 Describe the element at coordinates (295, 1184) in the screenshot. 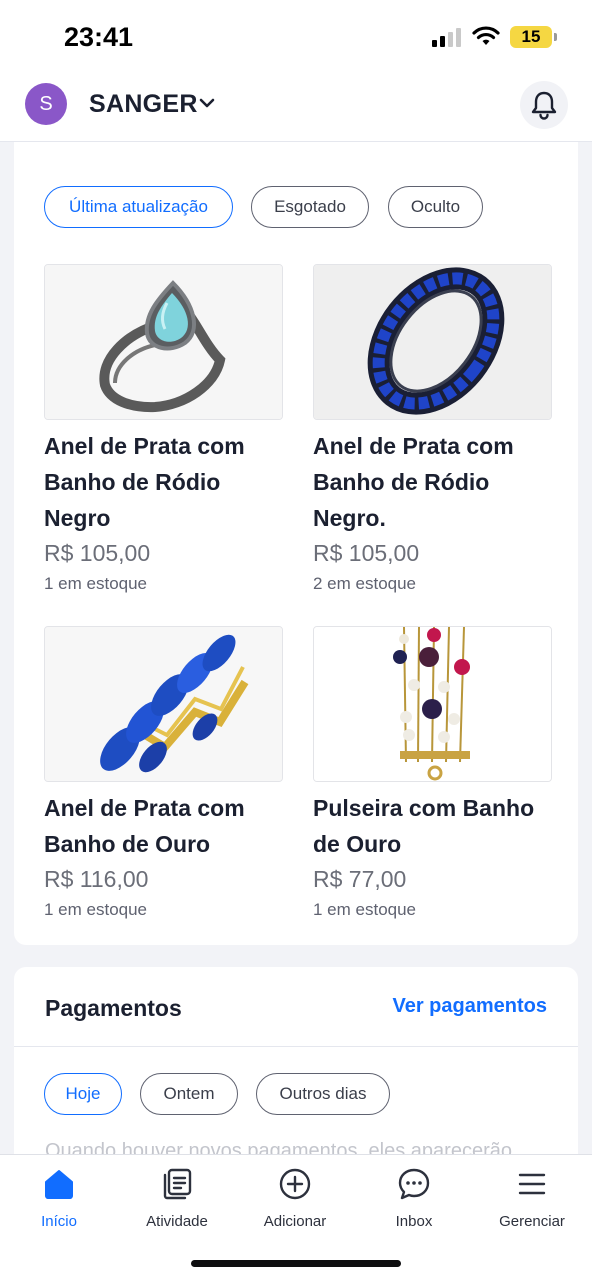

I see `add-circle-icon` at that location.